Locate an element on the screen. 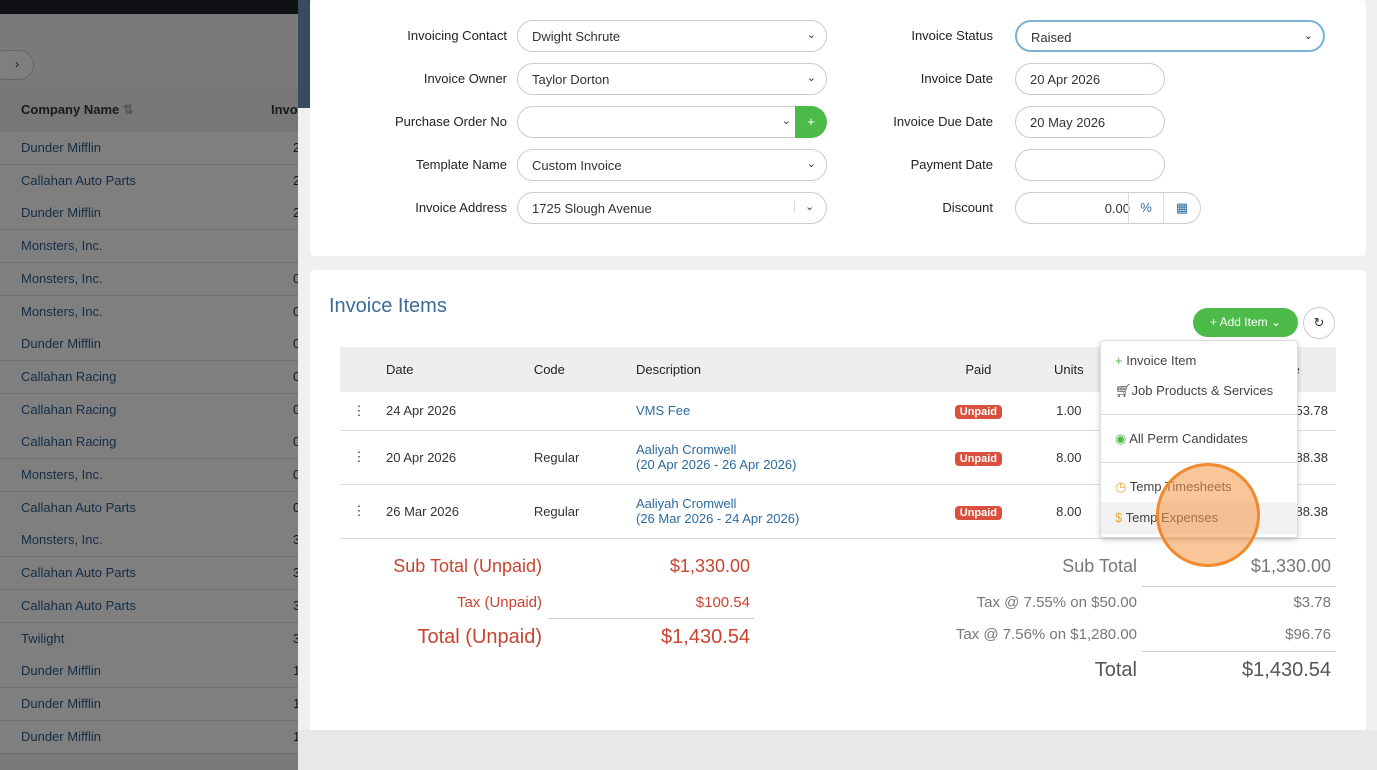  tax-1: $3.78 is located at coordinates (1312, 602).